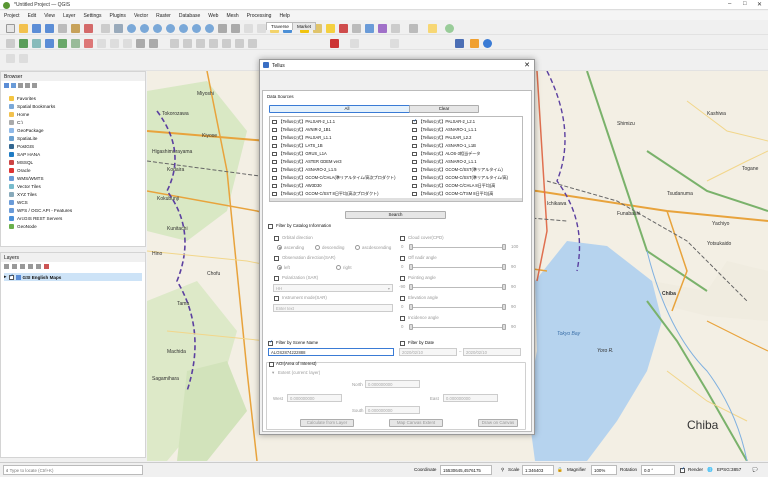 This screenshot has height=477, width=768. I want to click on incidence-knob-max, so click(504, 327).